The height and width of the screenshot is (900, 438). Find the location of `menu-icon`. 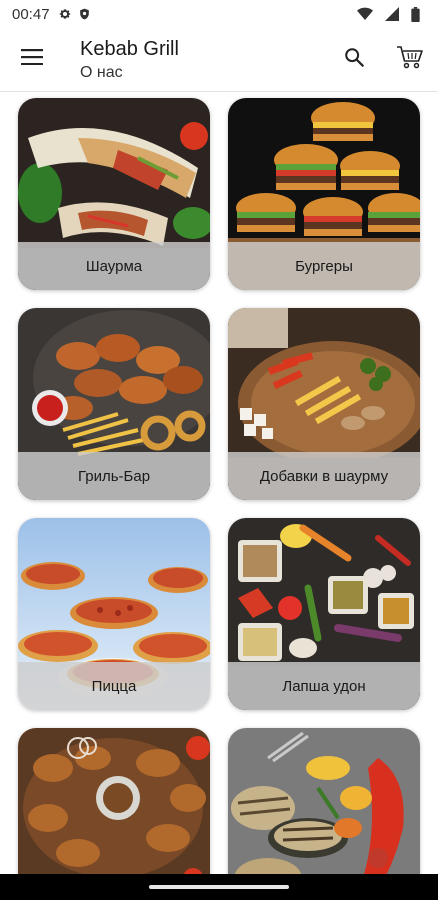

menu-icon is located at coordinates (32, 59).